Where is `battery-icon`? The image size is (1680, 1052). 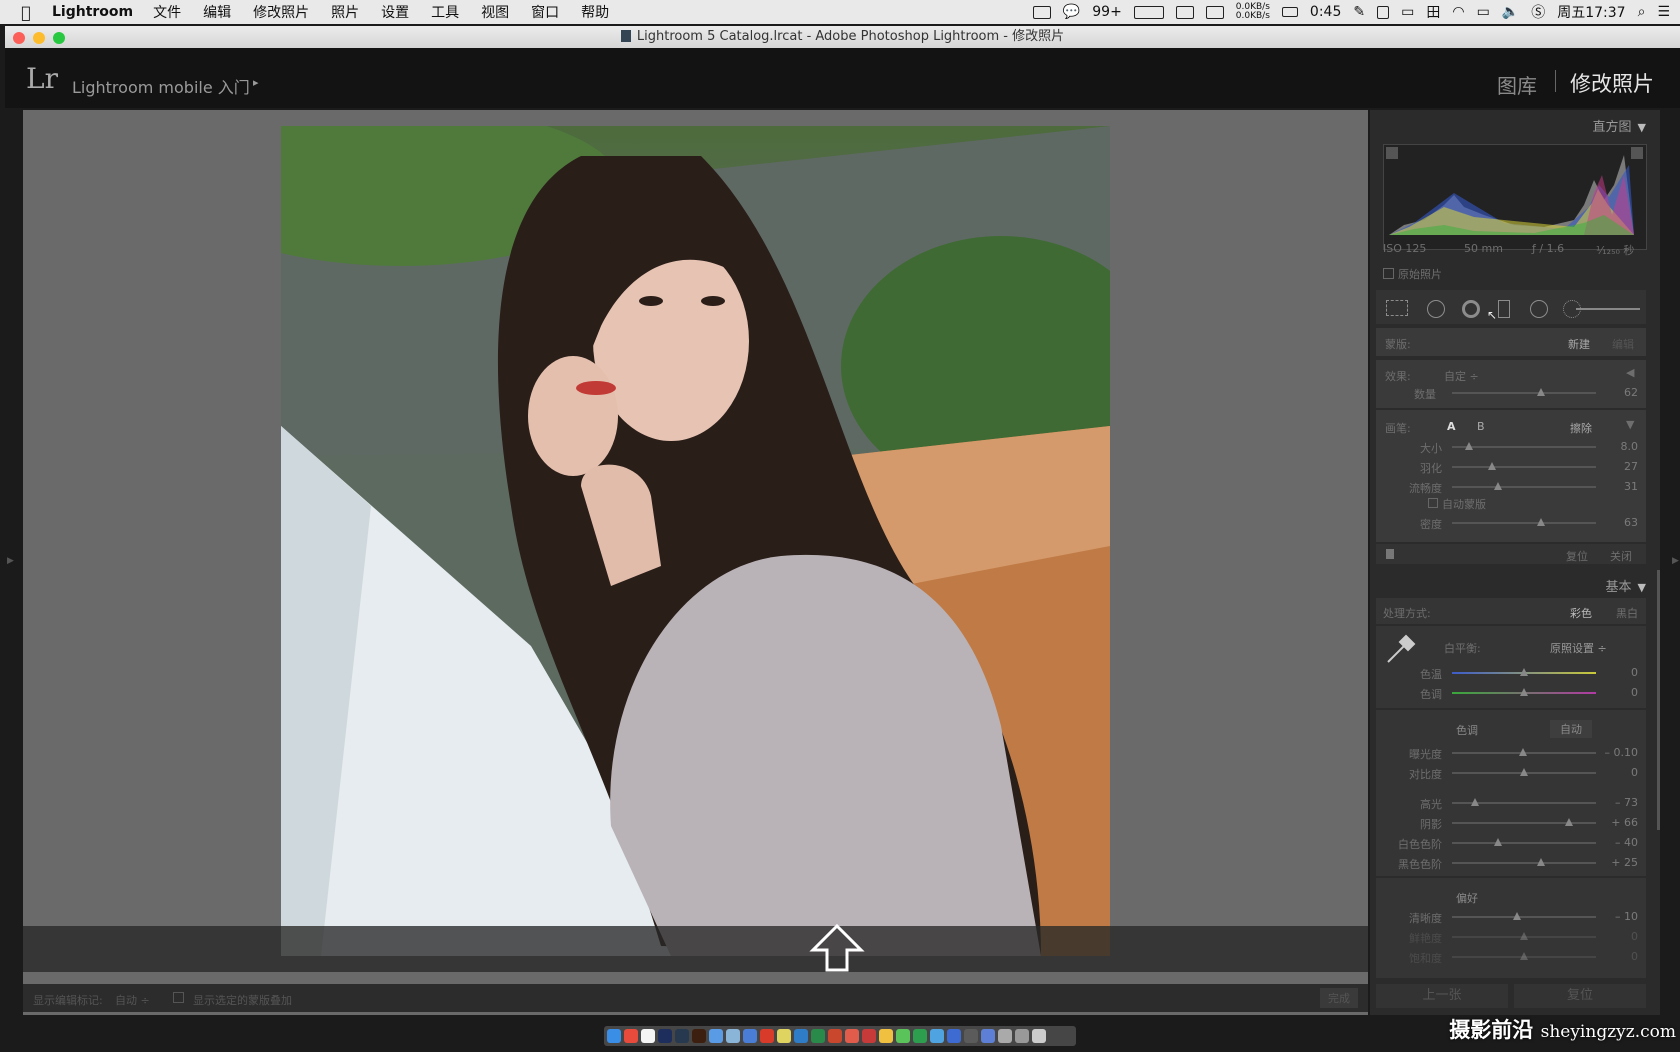
battery-icon is located at coordinates (1289, 12).